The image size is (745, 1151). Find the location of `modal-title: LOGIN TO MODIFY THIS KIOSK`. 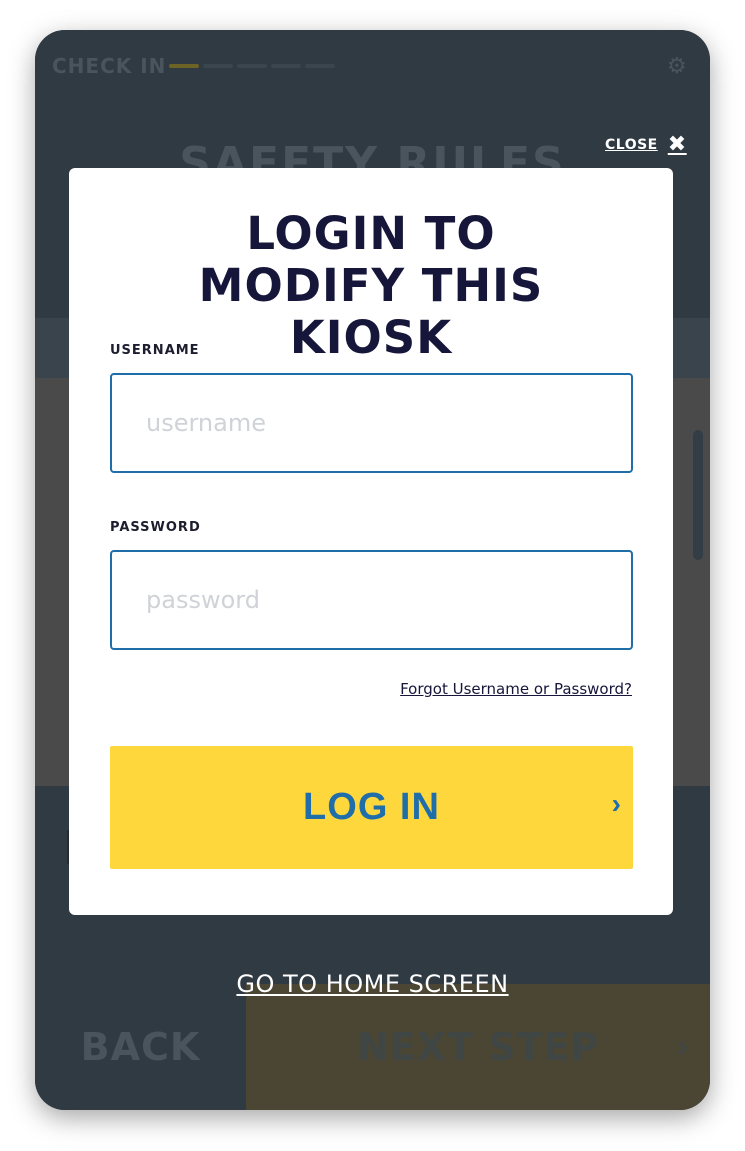

modal-title: LOGIN TO MODIFY THIS KIOSK is located at coordinates (371, 286).